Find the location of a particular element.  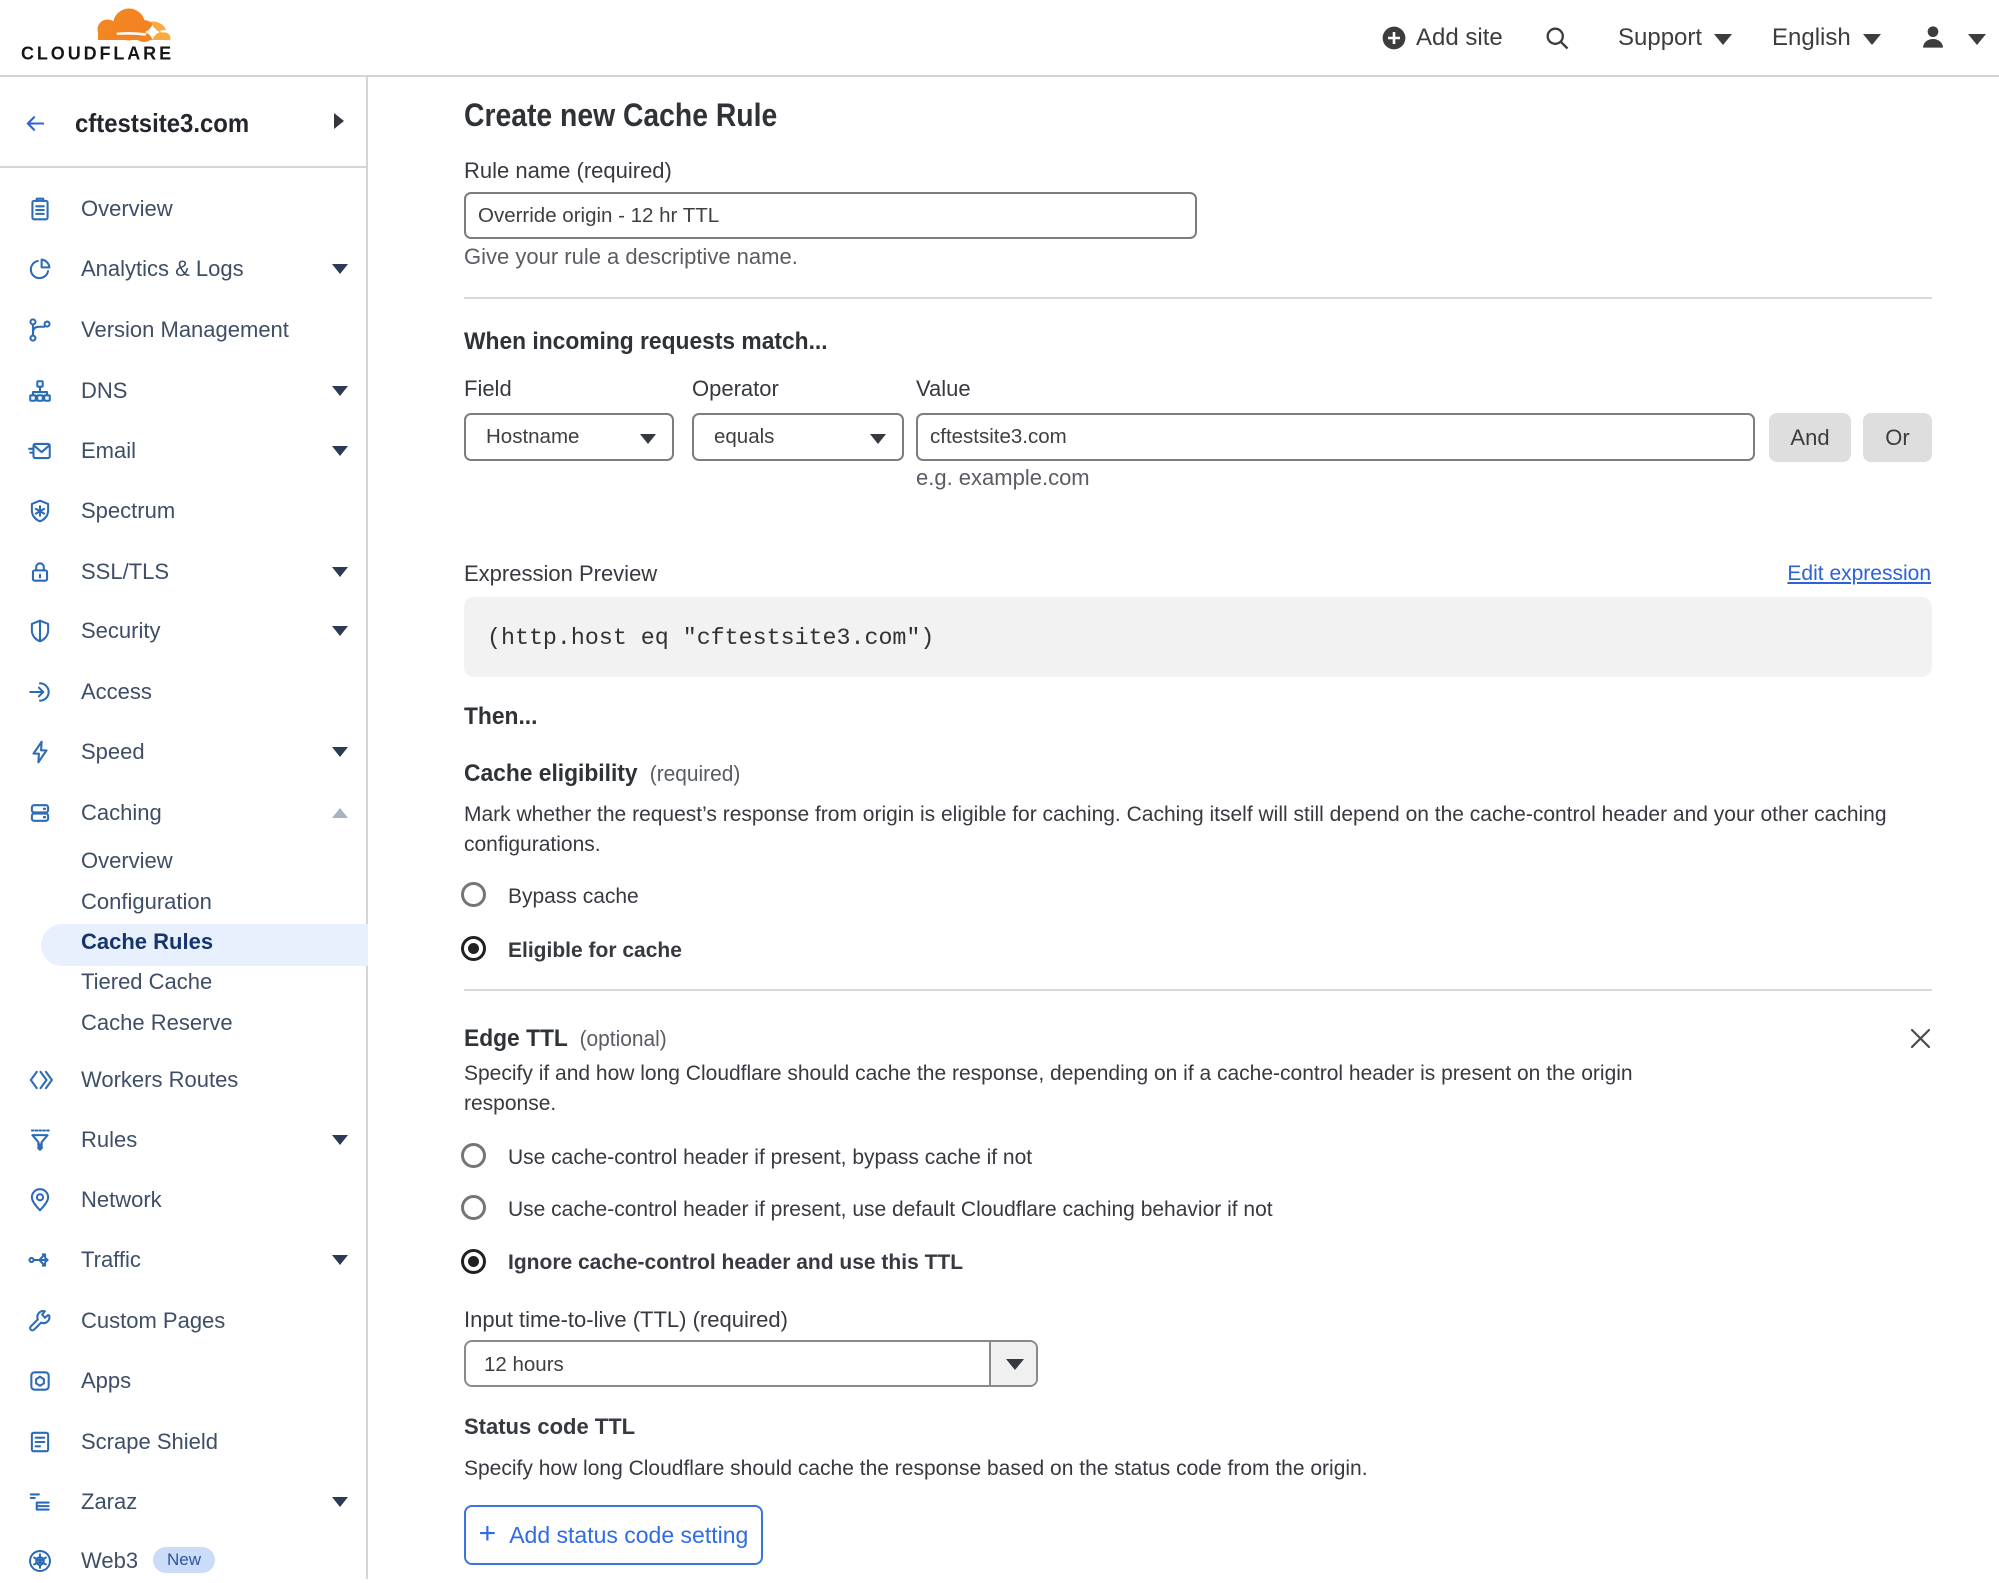

svg-text: CLOUDFLARE is located at coordinates (97, 54).